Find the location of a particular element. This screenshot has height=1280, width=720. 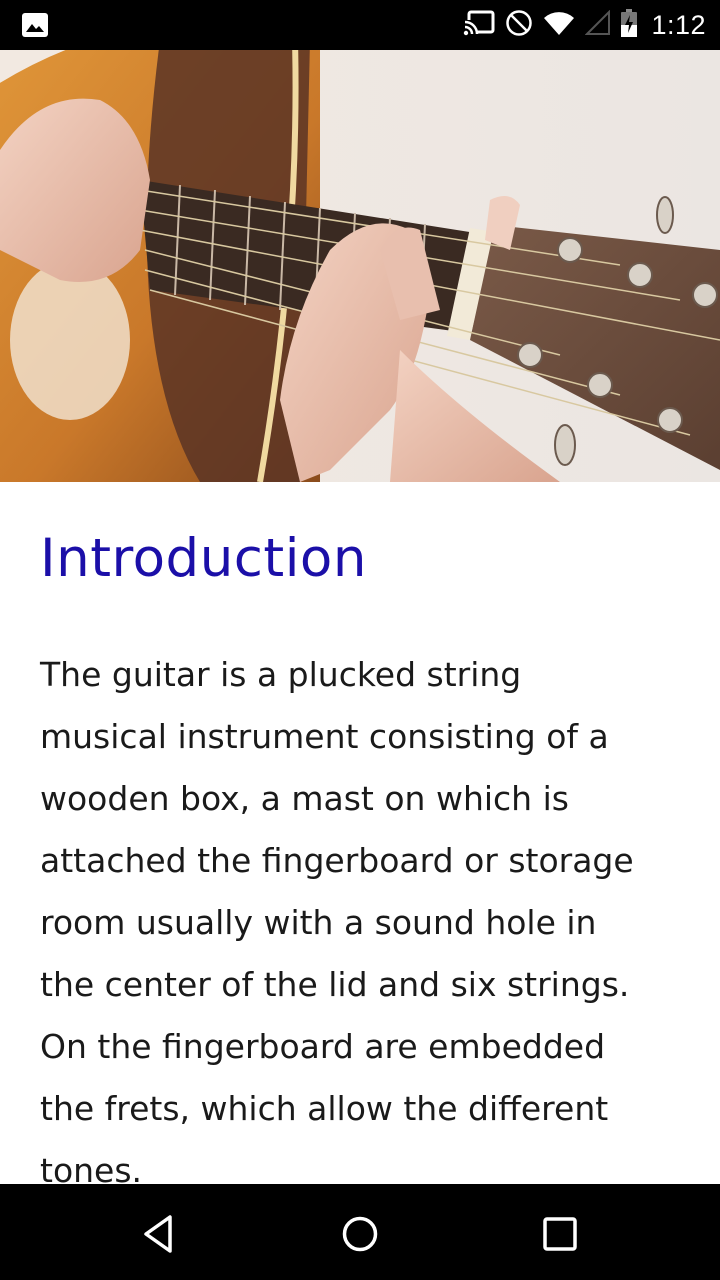

paragraph-line: On the fingerboard are embedded is located at coordinates (323, 1046).